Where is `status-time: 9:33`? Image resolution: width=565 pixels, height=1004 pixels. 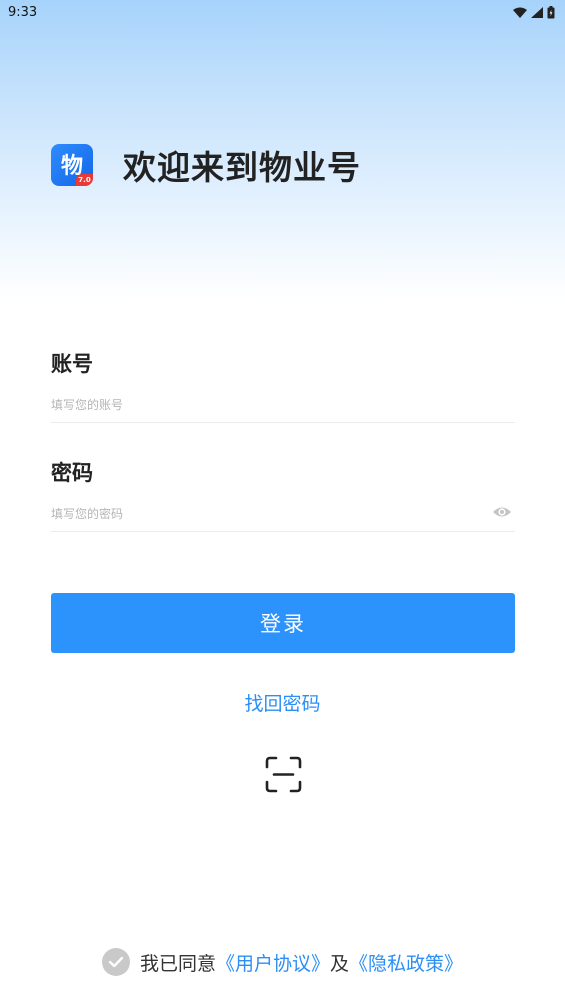
status-time: 9:33 is located at coordinates (23, 12).